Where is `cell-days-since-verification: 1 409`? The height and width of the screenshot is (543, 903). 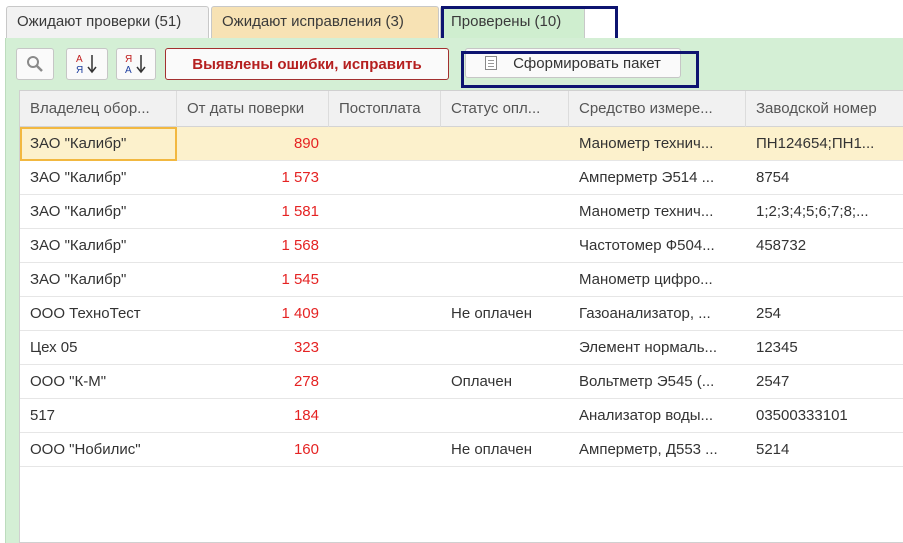 cell-days-since-verification: 1 409 is located at coordinates (253, 314).